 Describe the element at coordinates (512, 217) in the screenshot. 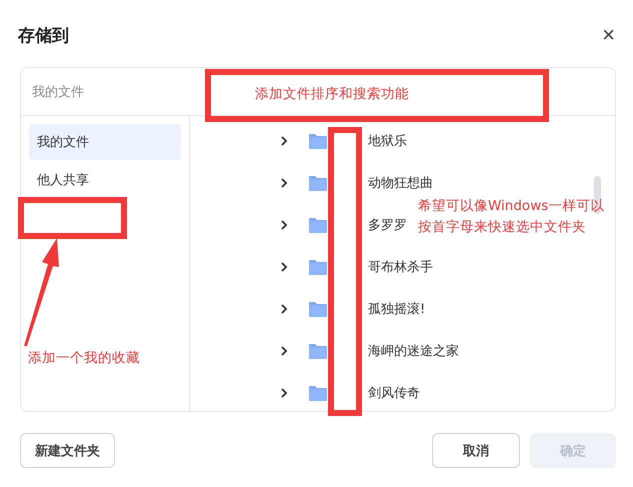

I see `annotation-note: 希望可以像Windows一样可以按首字母来快速选中文件夹` at that location.